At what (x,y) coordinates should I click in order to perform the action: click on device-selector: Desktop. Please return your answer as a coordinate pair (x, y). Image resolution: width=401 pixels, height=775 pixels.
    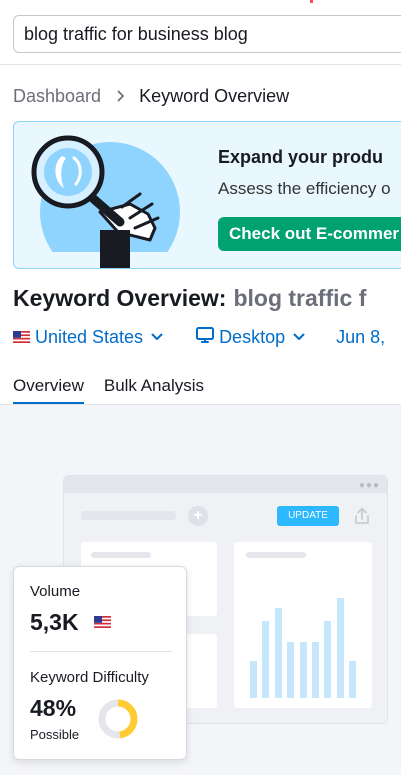
    Looking at the image, I should click on (250, 337).